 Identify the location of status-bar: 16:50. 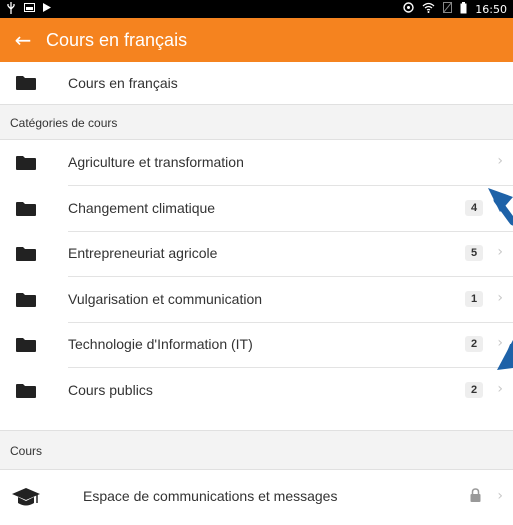
(256, 9).